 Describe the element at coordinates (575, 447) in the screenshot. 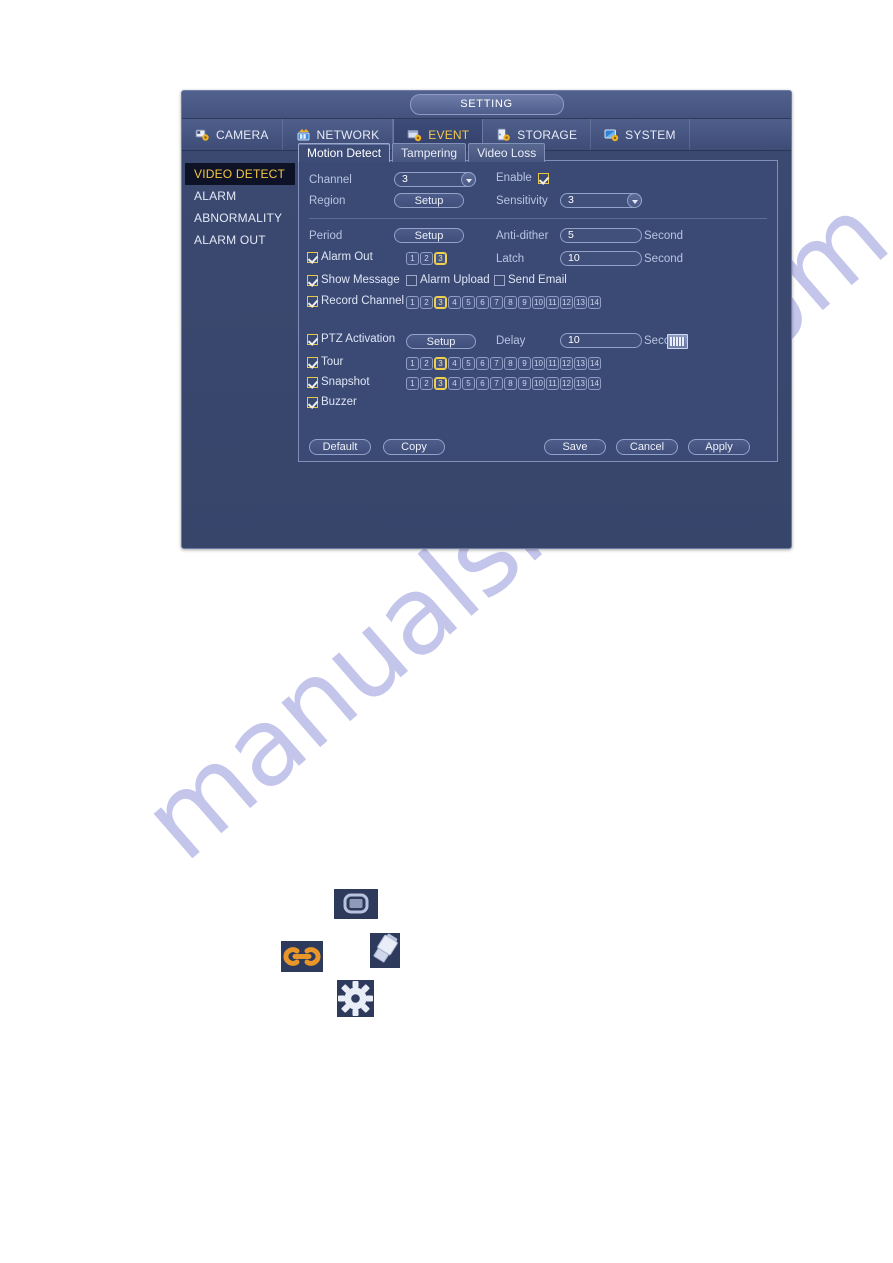

I see `save-button: Save` at that location.